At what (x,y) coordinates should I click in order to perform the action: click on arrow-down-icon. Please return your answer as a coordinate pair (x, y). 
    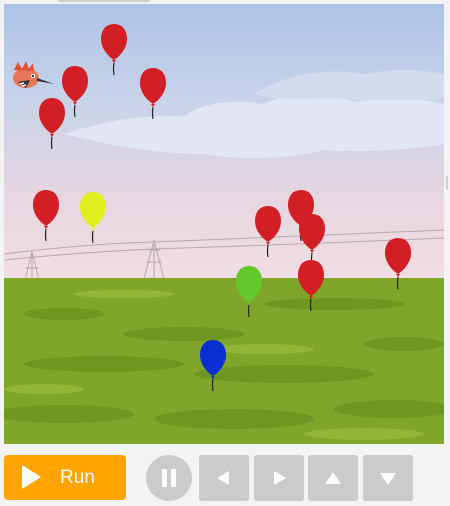
    Looking at the image, I should click on (388, 479).